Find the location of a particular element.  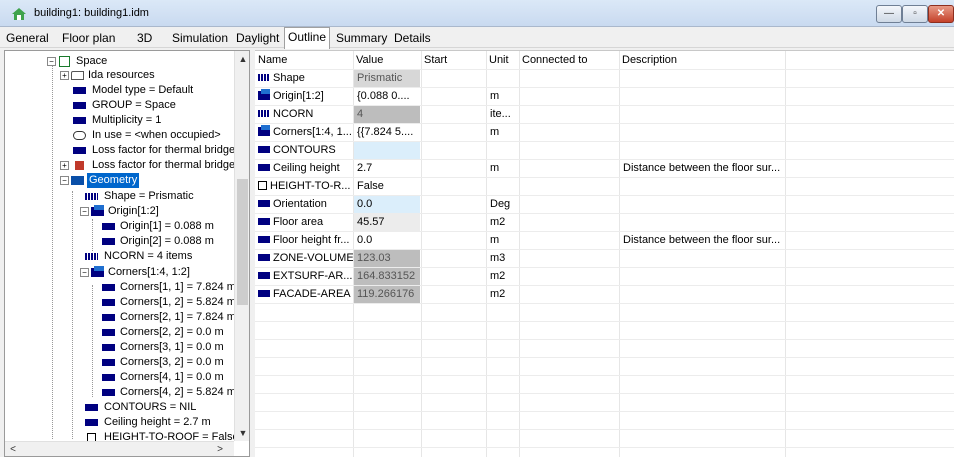

tab-daylight: Daylight is located at coordinates (257, 39).